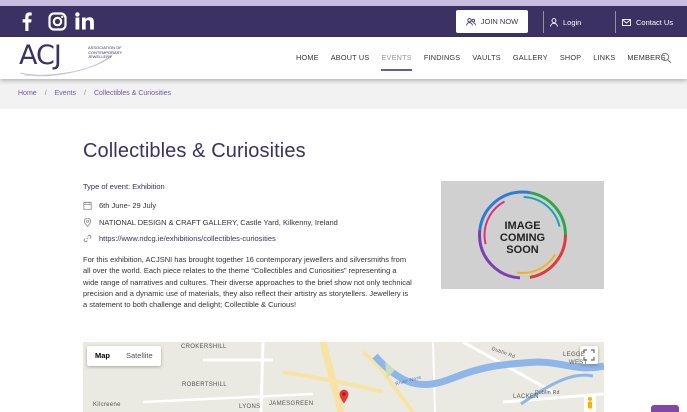 The width and height of the screenshot is (687, 412). I want to click on nav-links: LINKS, so click(604, 57).